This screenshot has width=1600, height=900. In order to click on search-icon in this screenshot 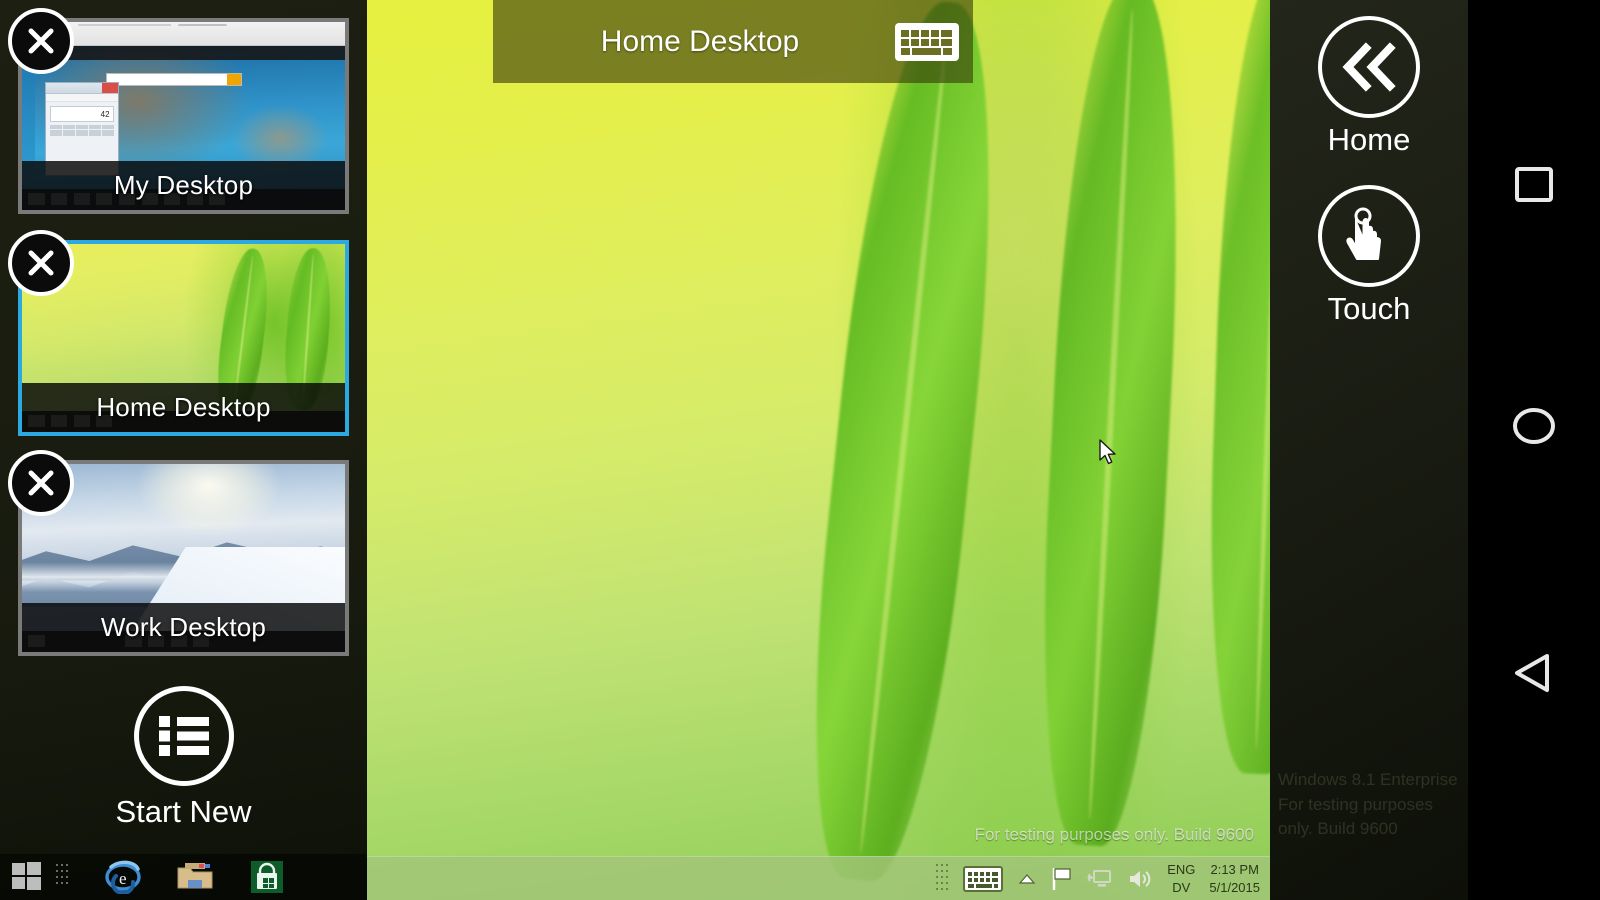, I will do `click(234, 79)`.